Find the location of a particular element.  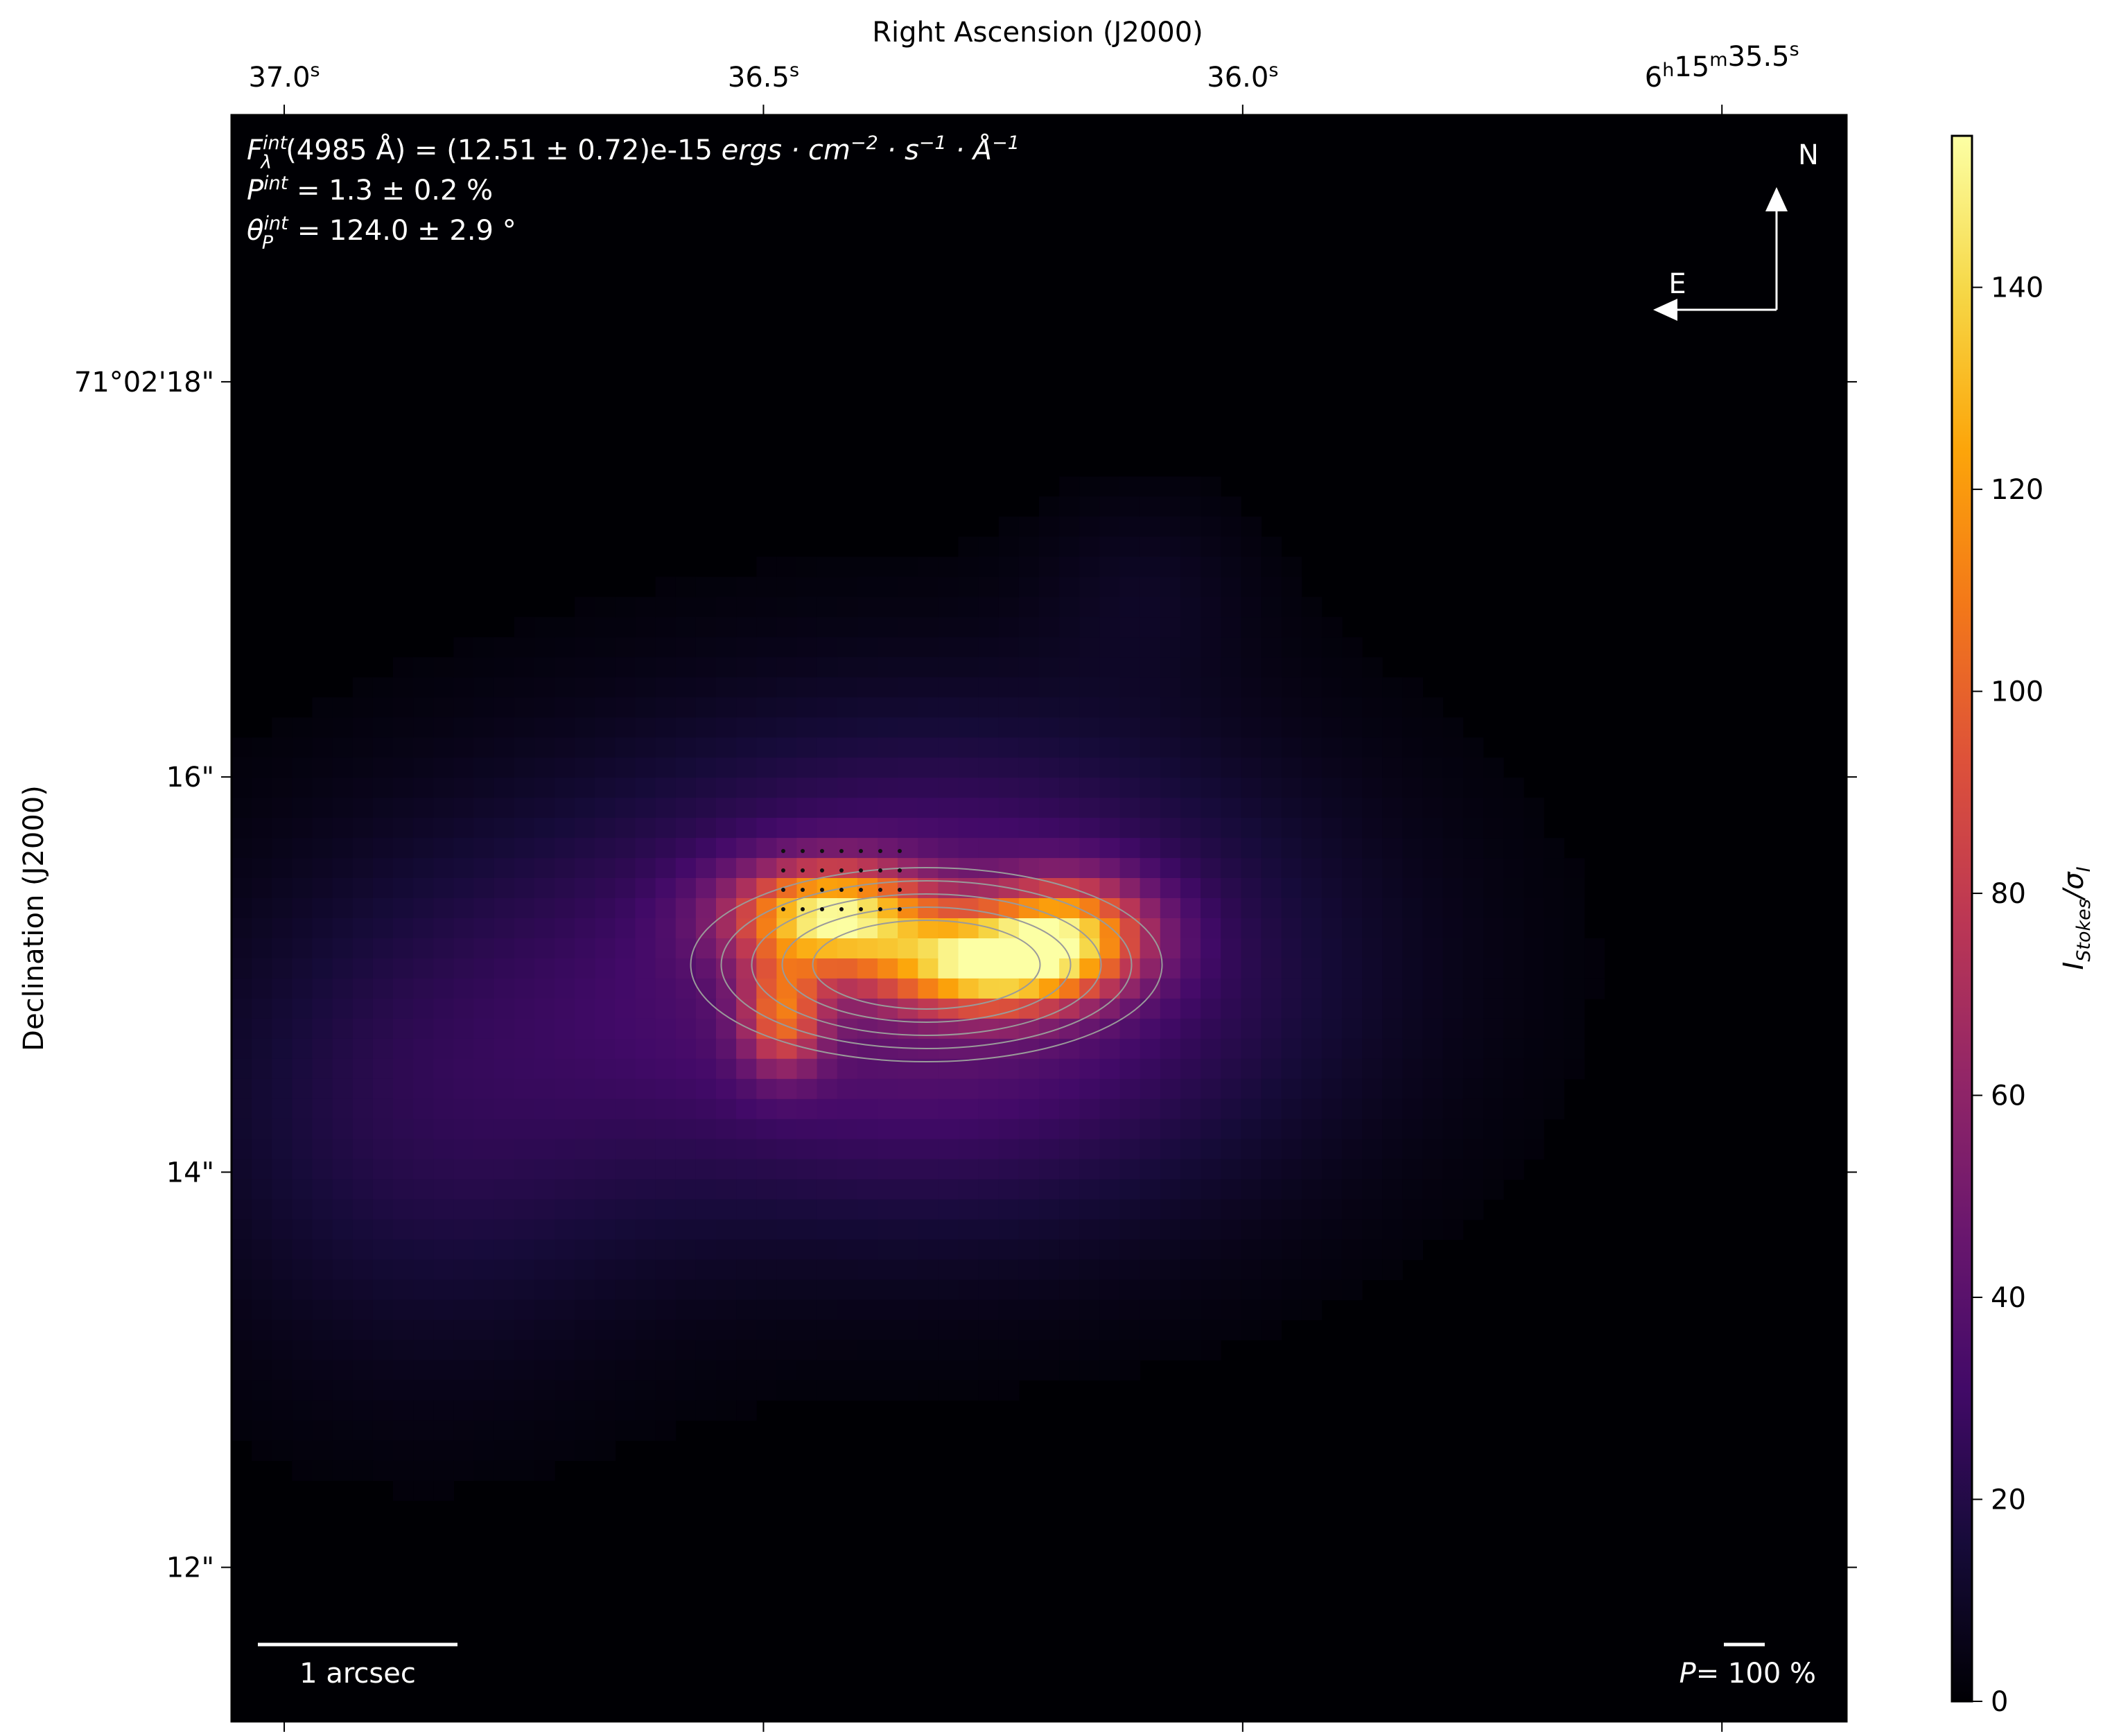

pol-vector is located at coordinates (880, 870).